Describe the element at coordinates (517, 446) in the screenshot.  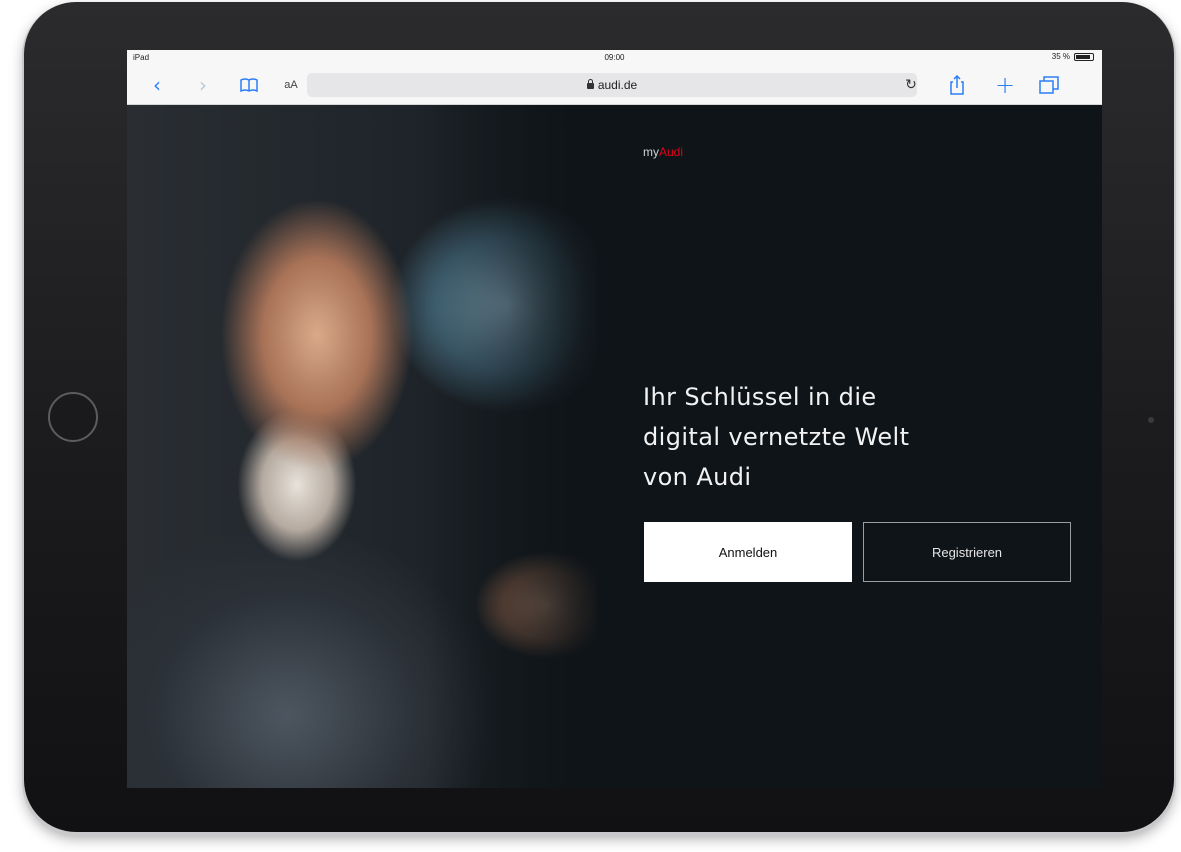
I see `photo-fade-overlay` at that location.